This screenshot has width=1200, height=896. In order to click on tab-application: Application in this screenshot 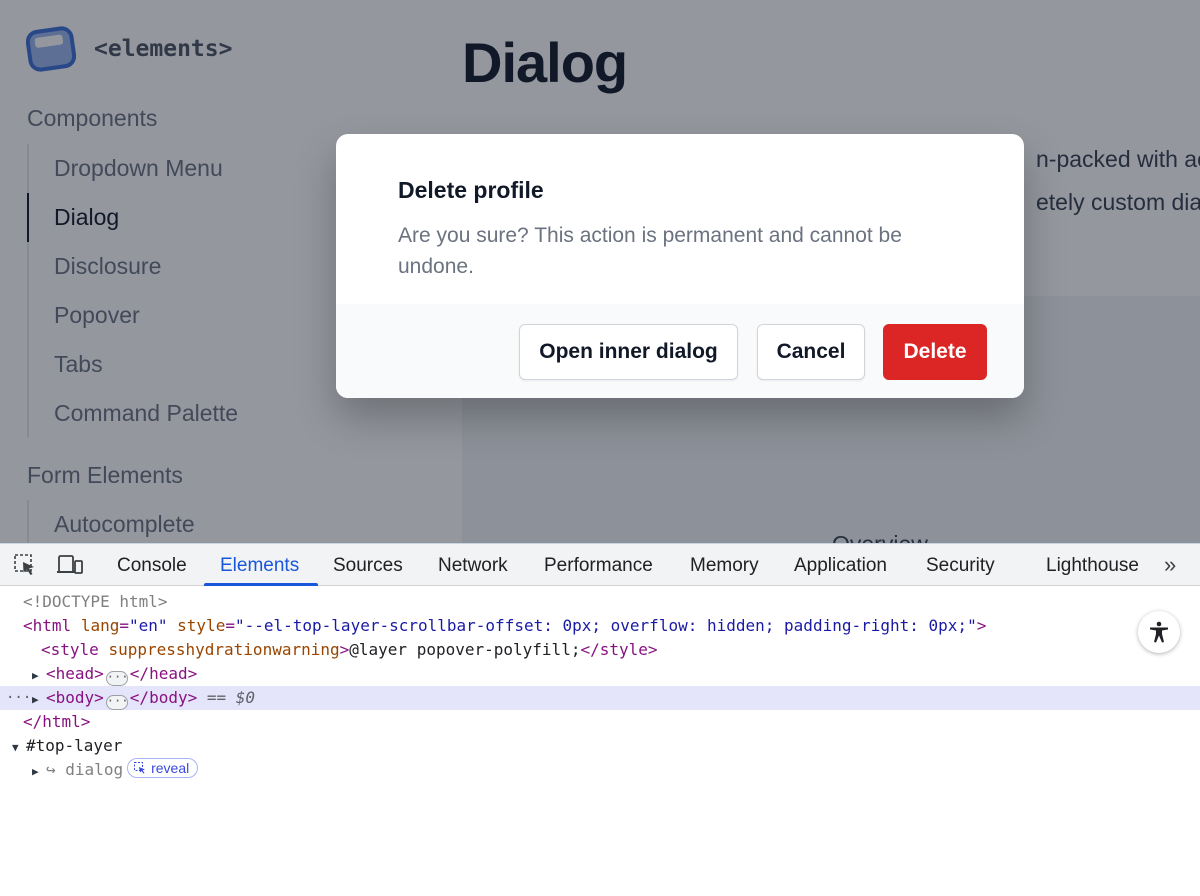, I will do `click(840, 565)`.